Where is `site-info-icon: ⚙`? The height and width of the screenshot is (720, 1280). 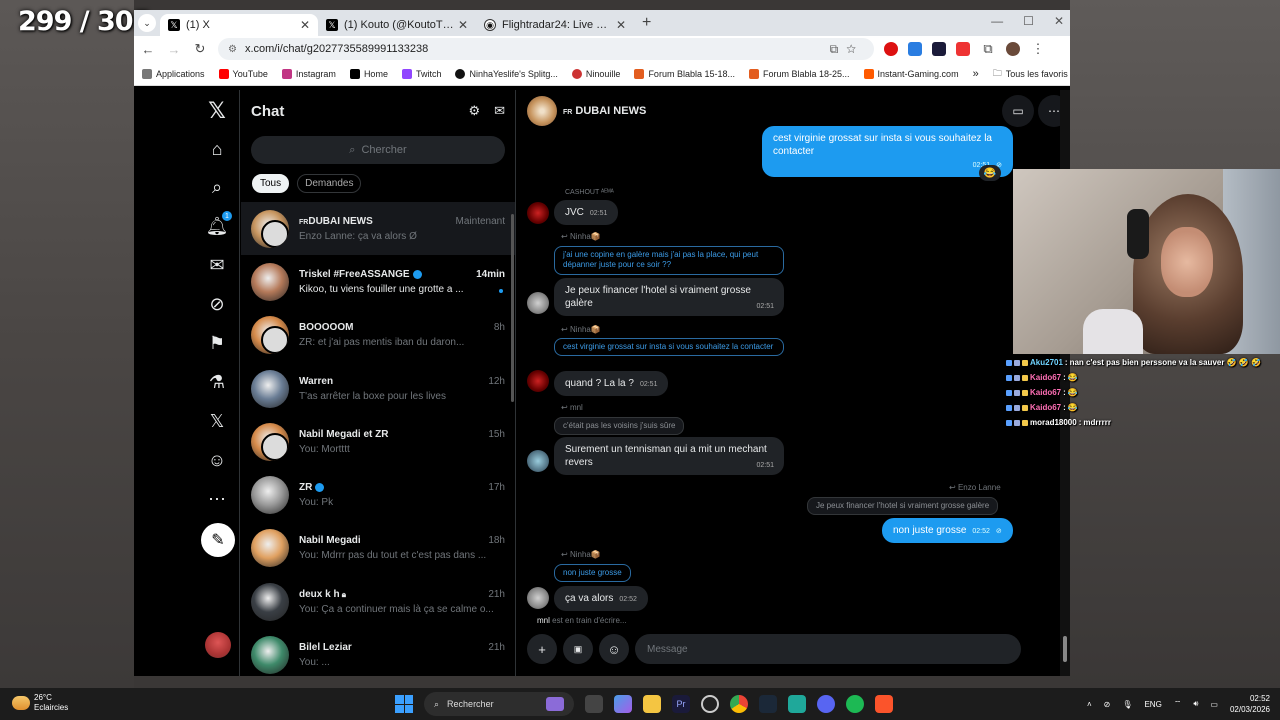
site-info-icon: ⚙ is located at coordinates (232, 49).